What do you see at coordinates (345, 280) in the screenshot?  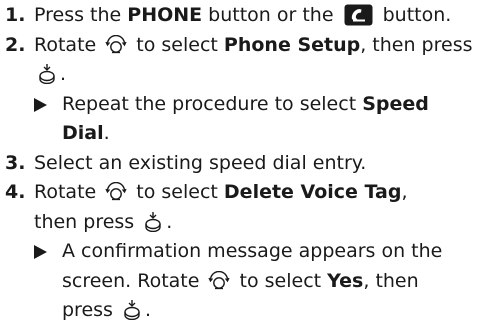 I see `option-yes: Yes` at bounding box center [345, 280].